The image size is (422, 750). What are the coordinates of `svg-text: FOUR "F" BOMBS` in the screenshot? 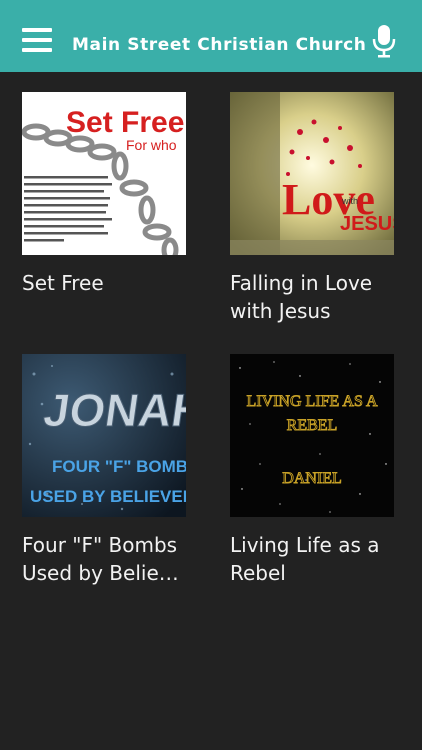 It's located at (119, 466).